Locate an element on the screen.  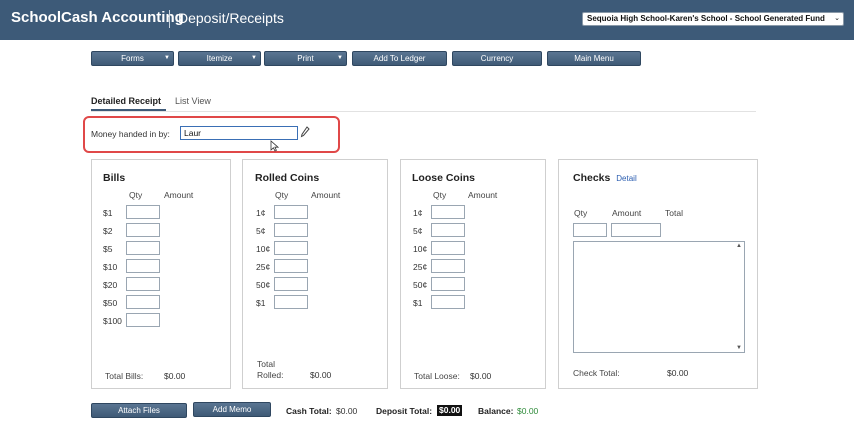
mouse-cursor-icon is located at coordinates (274, 146).